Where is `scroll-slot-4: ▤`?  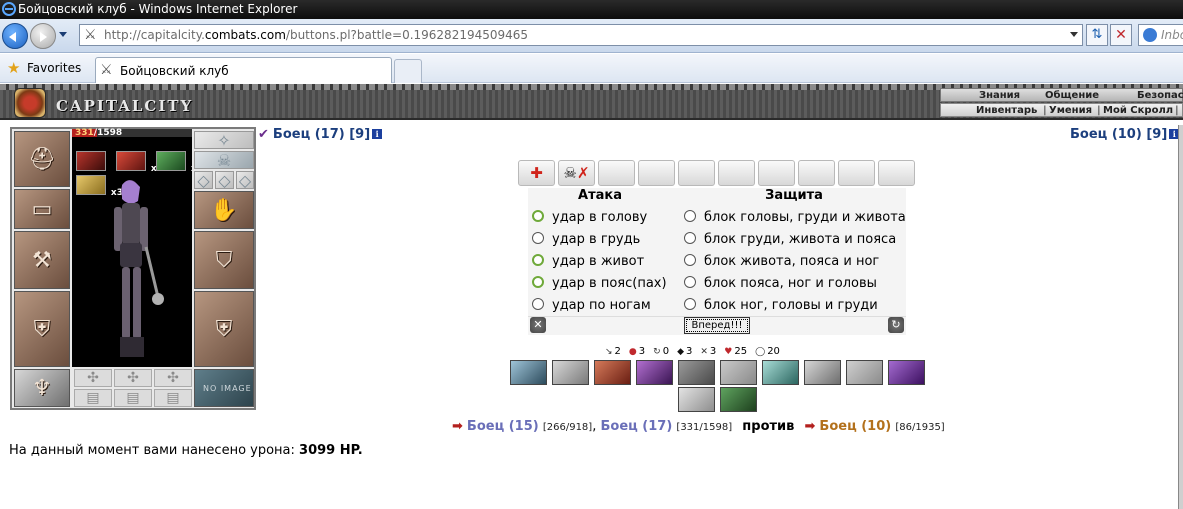 scroll-slot-4: ▤ is located at coordinates (93, 398).